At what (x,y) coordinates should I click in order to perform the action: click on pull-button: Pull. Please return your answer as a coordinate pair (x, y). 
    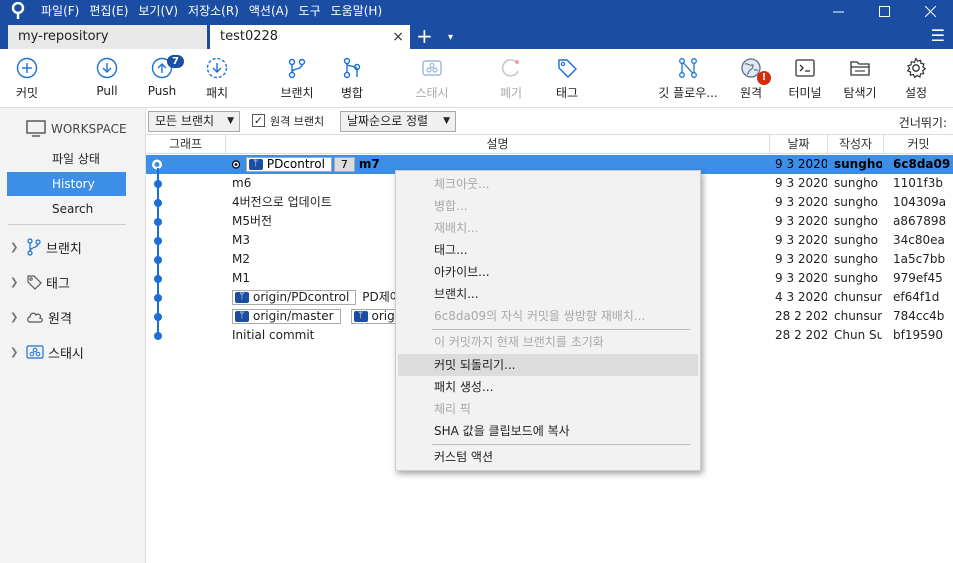
    Looking at the image, I should click on (107, 80).